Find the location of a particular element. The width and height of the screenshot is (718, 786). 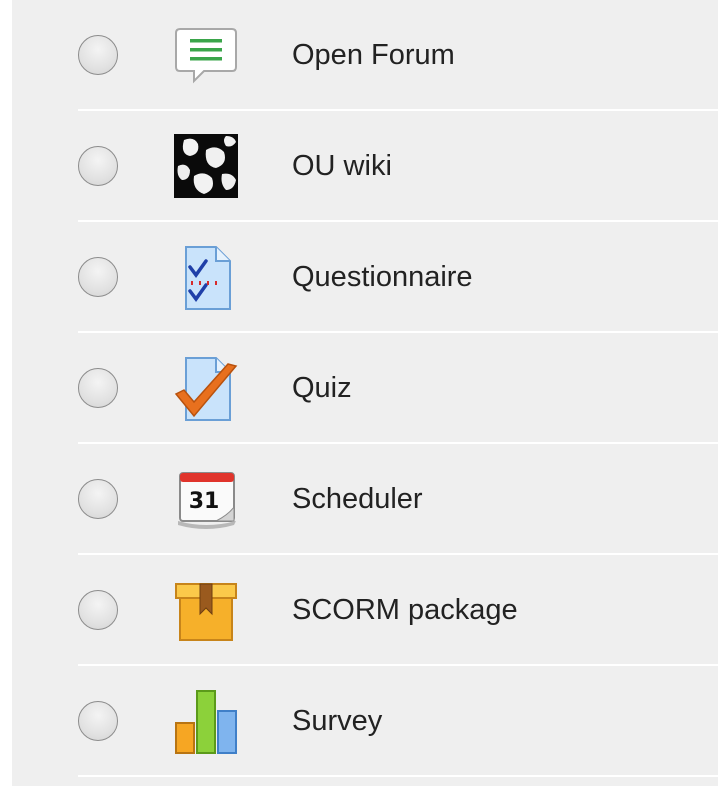

forum-icon is located at coordinates (206, 55).